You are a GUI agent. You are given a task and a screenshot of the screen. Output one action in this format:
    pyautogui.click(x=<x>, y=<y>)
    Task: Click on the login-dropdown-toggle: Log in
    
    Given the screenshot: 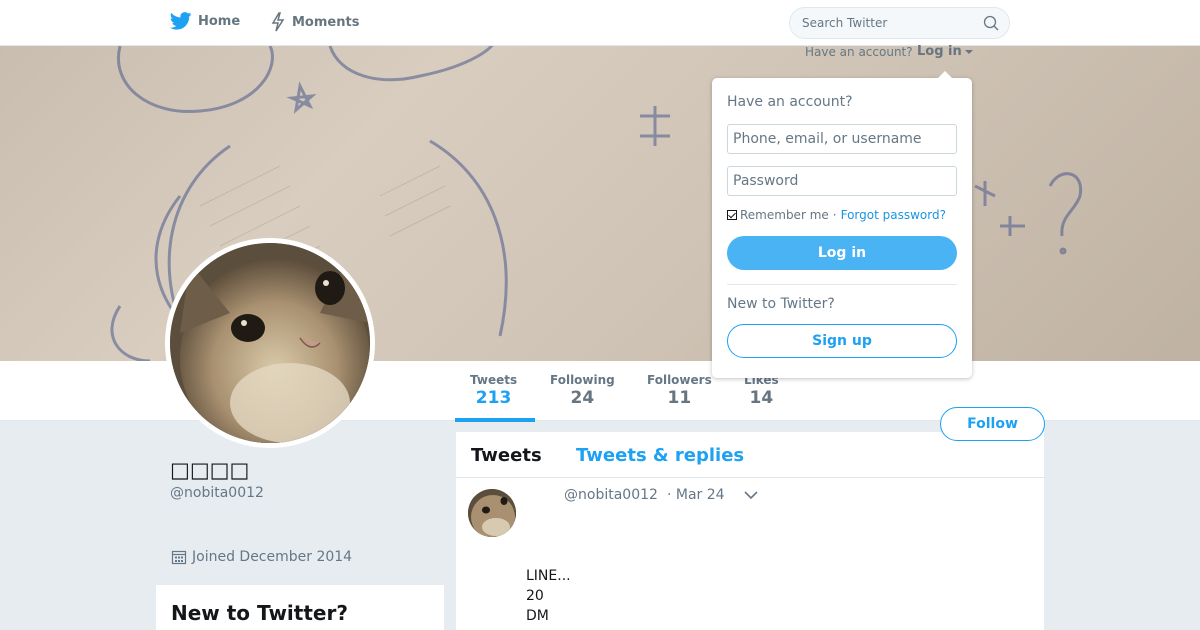 What is the action you would take?
    pyautogui.click(x=945, y=51)
    